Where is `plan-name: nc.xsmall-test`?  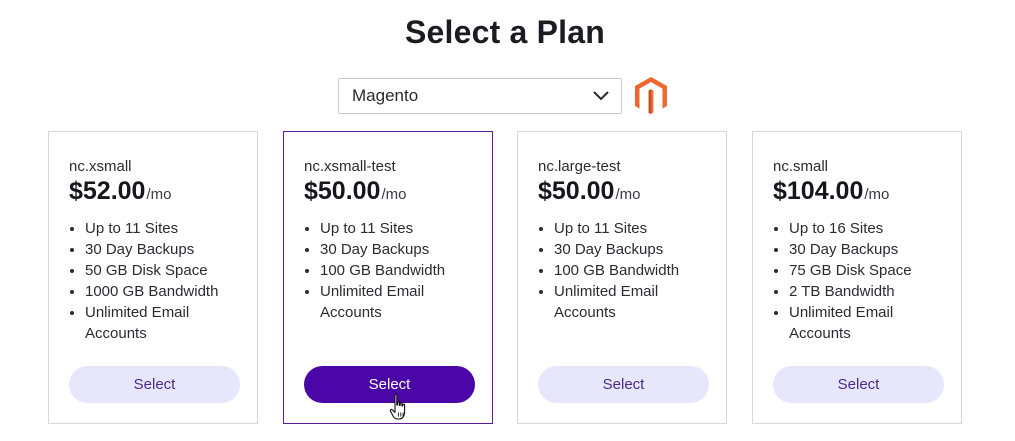
plan-name: nc.xsmall-test is located at coordinates (350, 166).